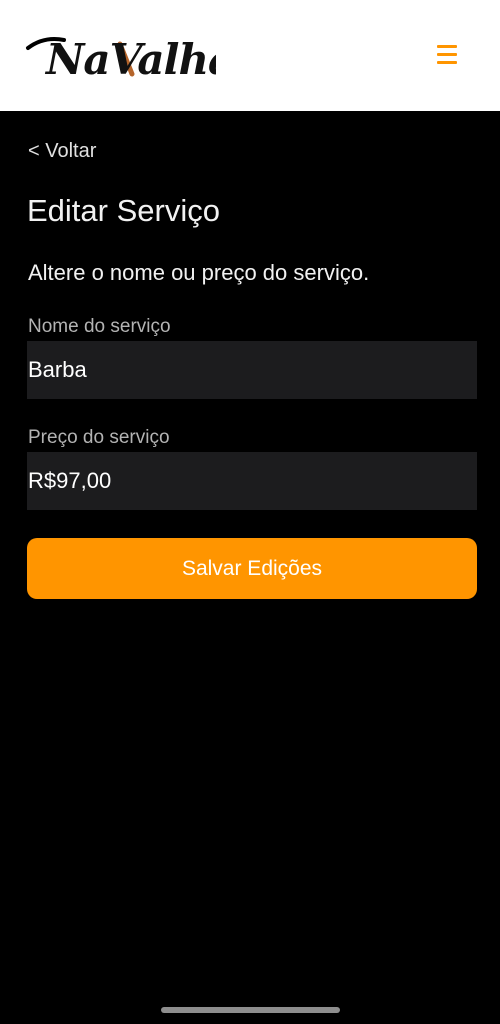  What do you see at coordinates (252, 568) in the screenshot?
I see `save-edits-button: Salvar Edições` at bounding box center [252, 568].